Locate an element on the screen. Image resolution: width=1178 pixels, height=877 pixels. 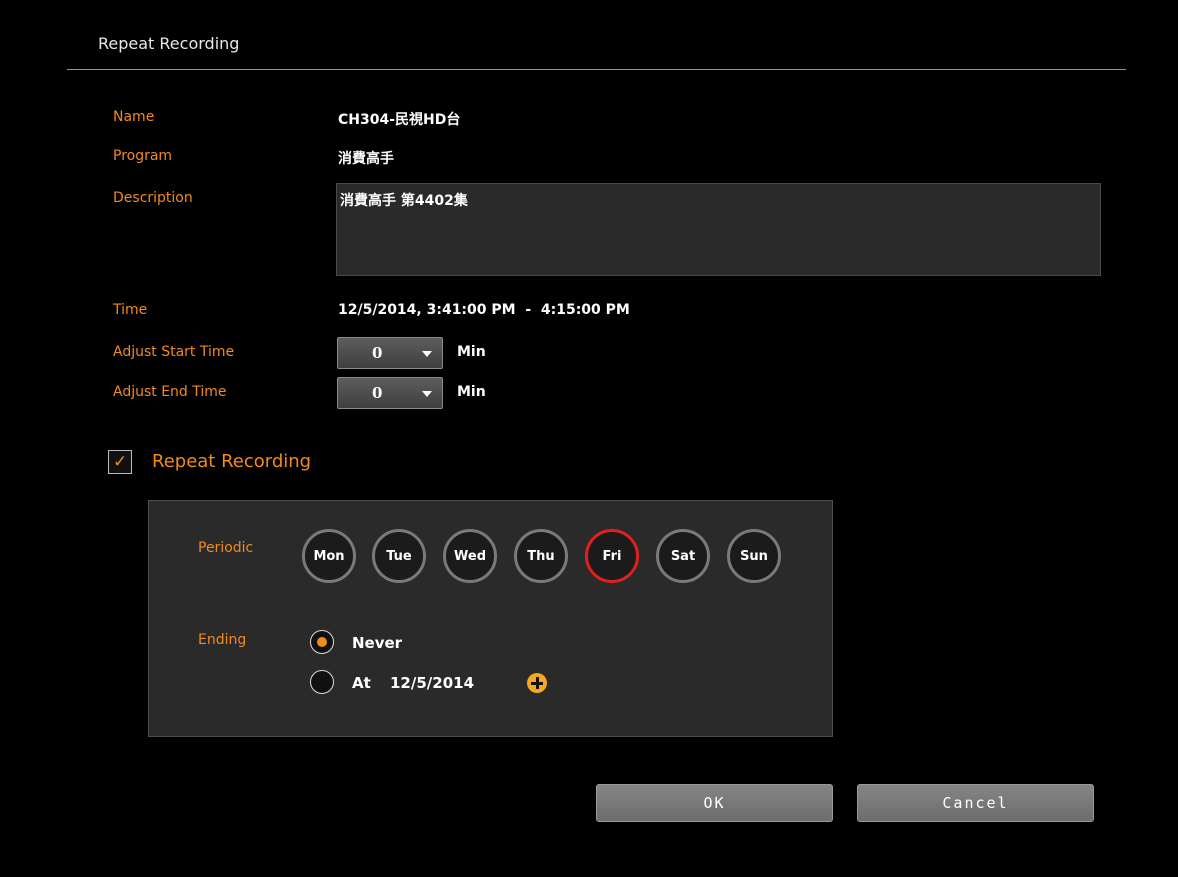
description-label: Description is located at coordinates (153, 198).